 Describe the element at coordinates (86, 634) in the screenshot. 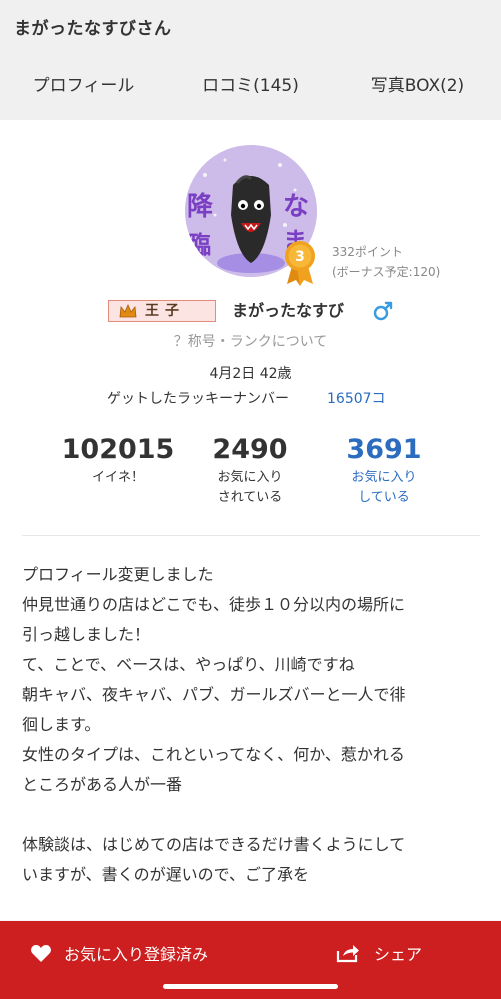

I see `bio-line: 引っ越しました！` at that location.